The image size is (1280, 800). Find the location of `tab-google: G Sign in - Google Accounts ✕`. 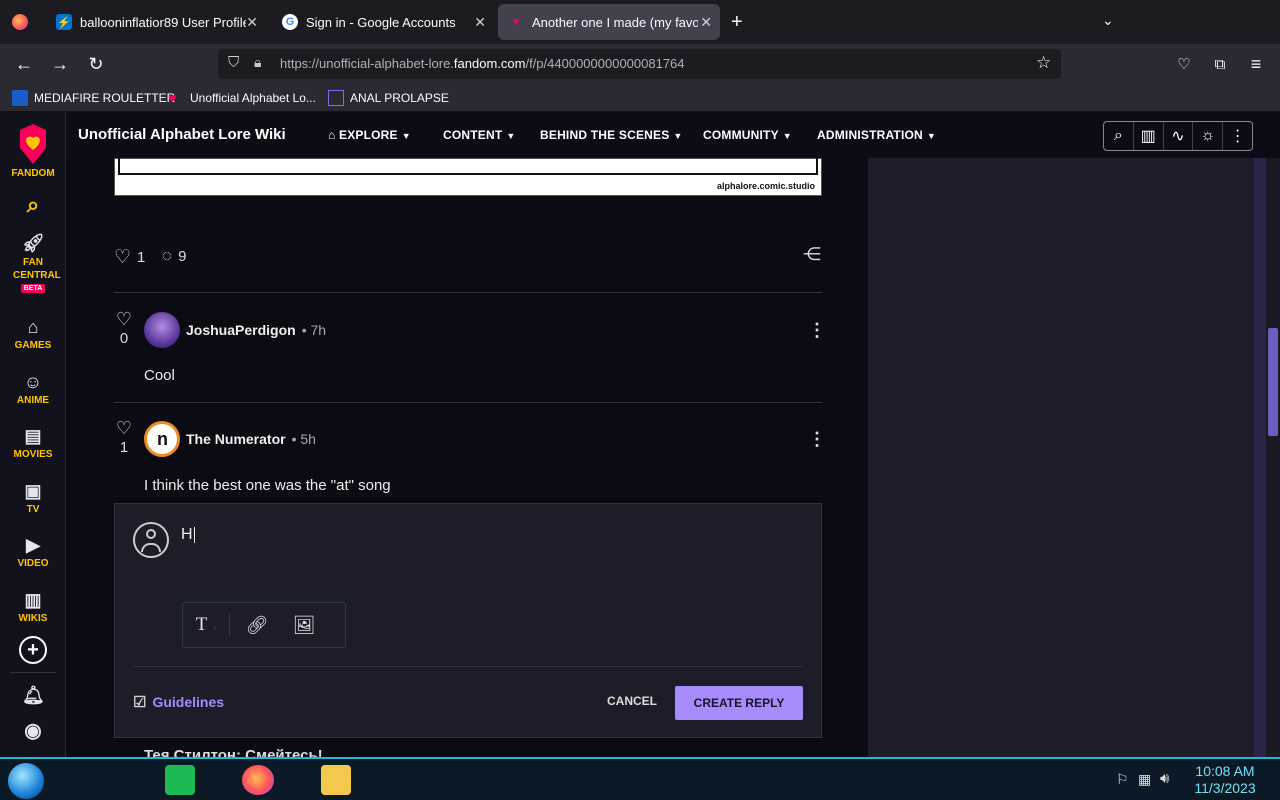

tab-google: G Sign in - Google Accounts ✕ is located at coordinates (383, 22).